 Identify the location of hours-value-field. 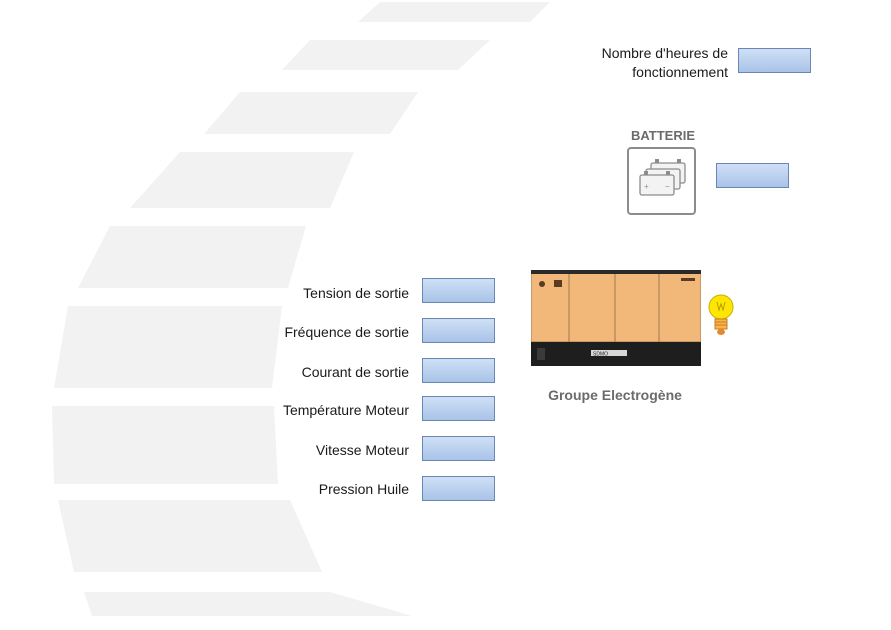
(774, 60).